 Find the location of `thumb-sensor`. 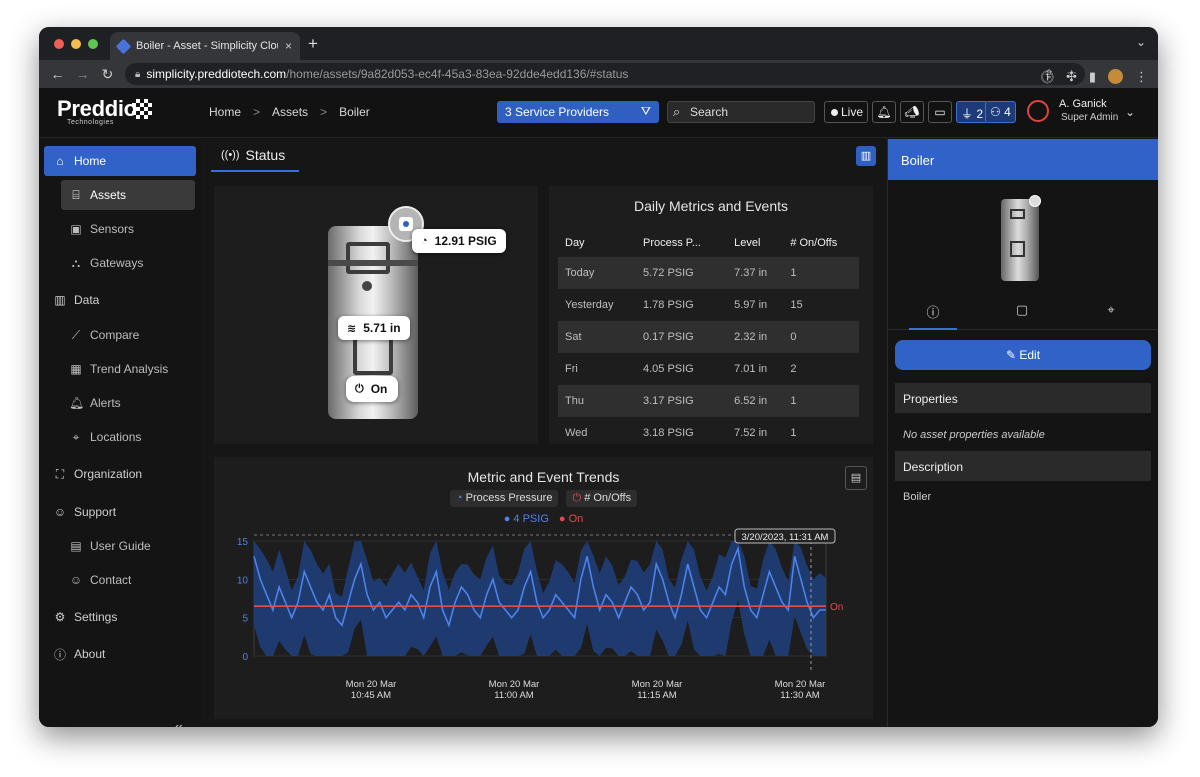

thumb-sensor is located at coordinates (1035, 201).